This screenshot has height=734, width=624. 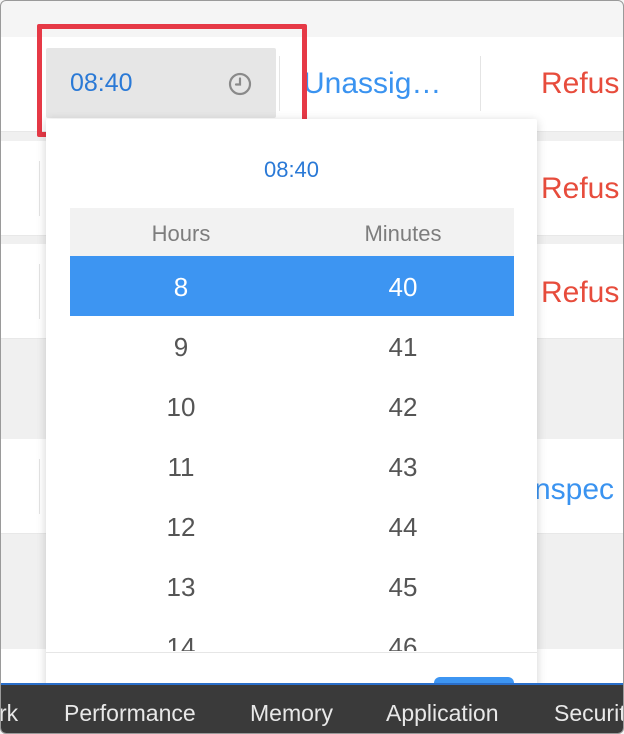 I want to click on picker-option-selected: 8 40, so click(x=292, y=286).